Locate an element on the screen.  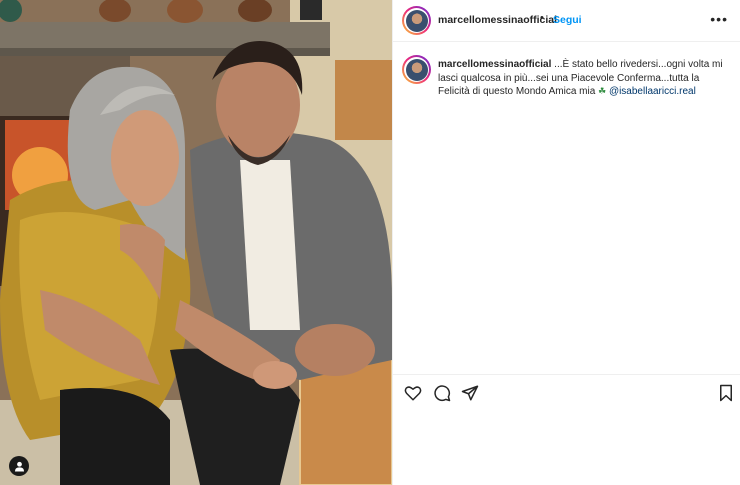
comment-icon is located at coordinates (442, 393).